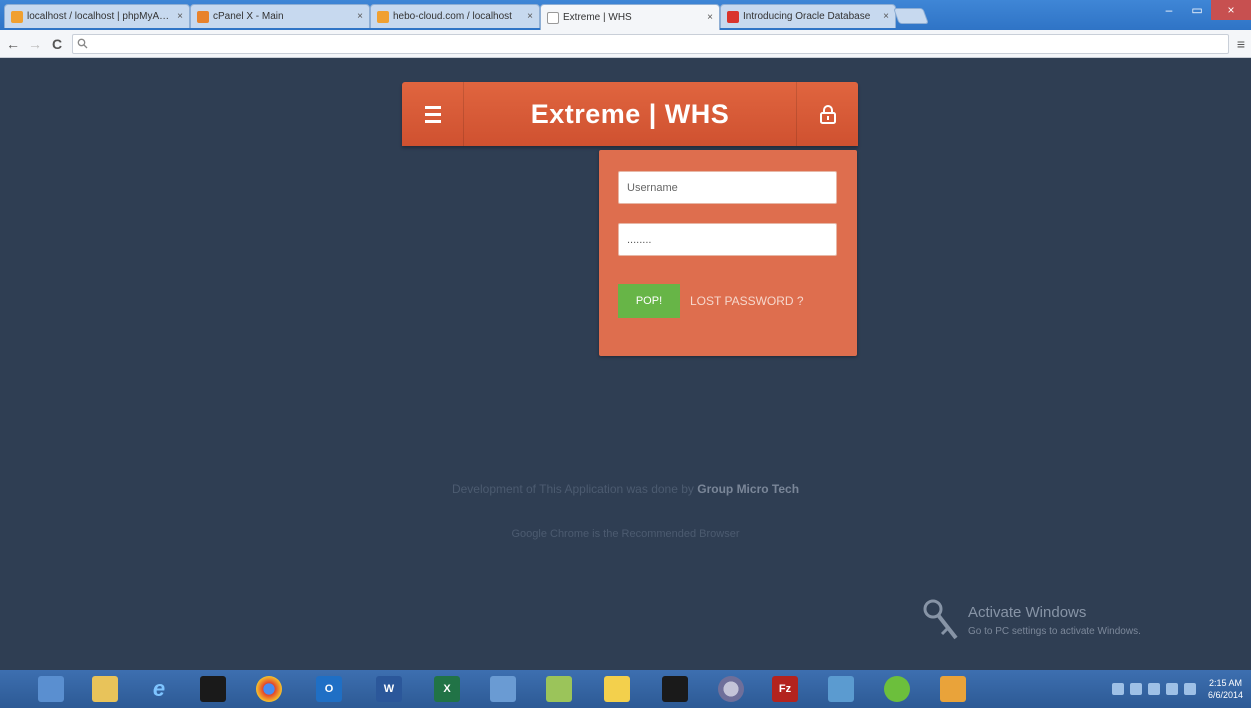 Image resolution: width=1251 pixels, height=708 pixels. Describe the element at coordinates (1135, 689) in the screenshot. I see `tray-flag-icon` at that location.